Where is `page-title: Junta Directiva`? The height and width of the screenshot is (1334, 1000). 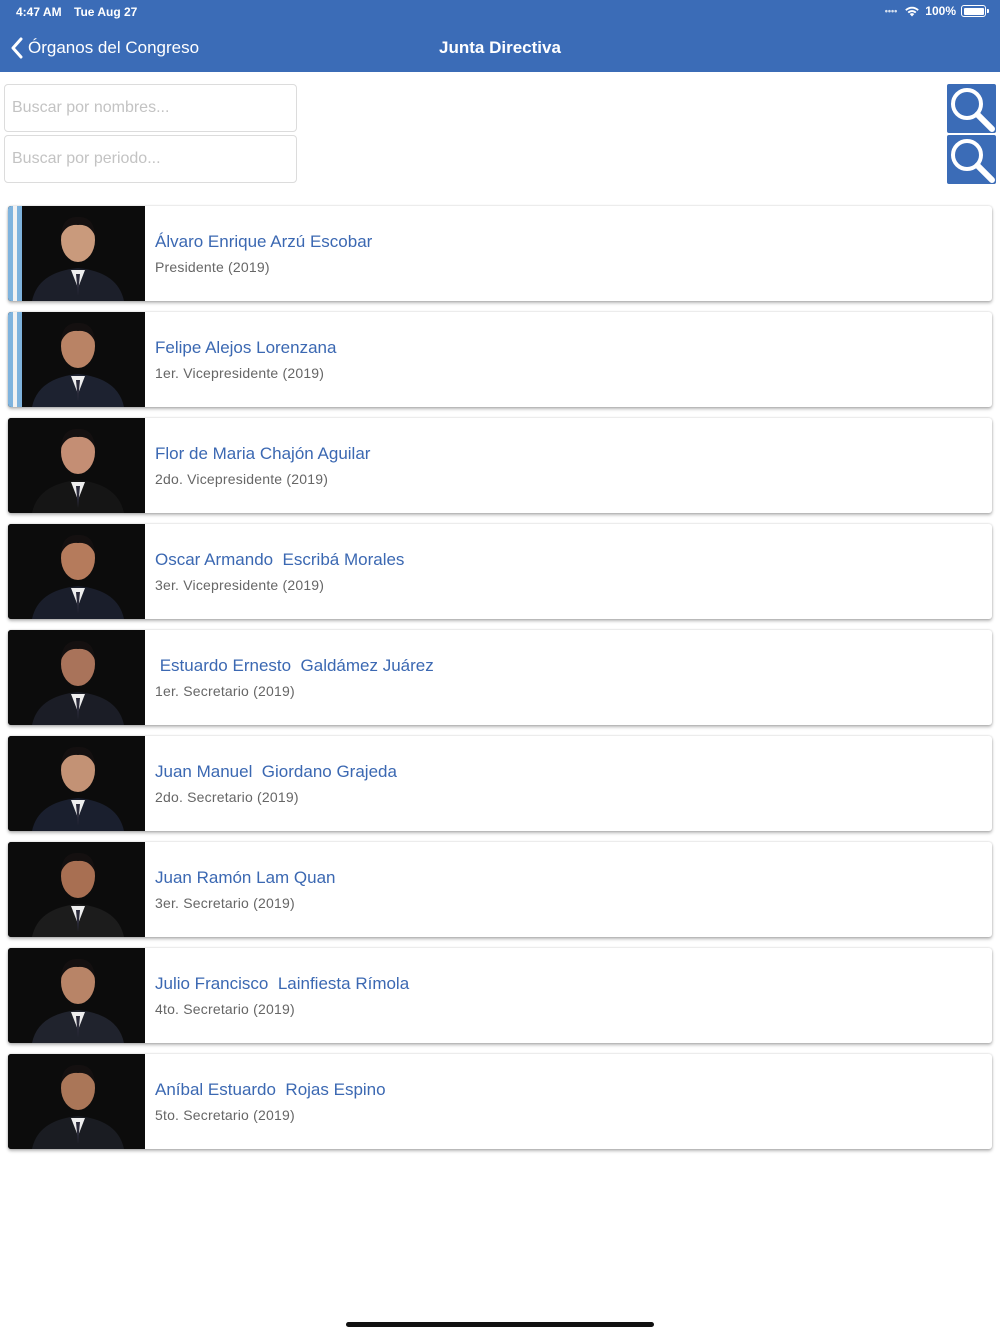
page-title: Junta Directiva is located at coordinates (500, 47).